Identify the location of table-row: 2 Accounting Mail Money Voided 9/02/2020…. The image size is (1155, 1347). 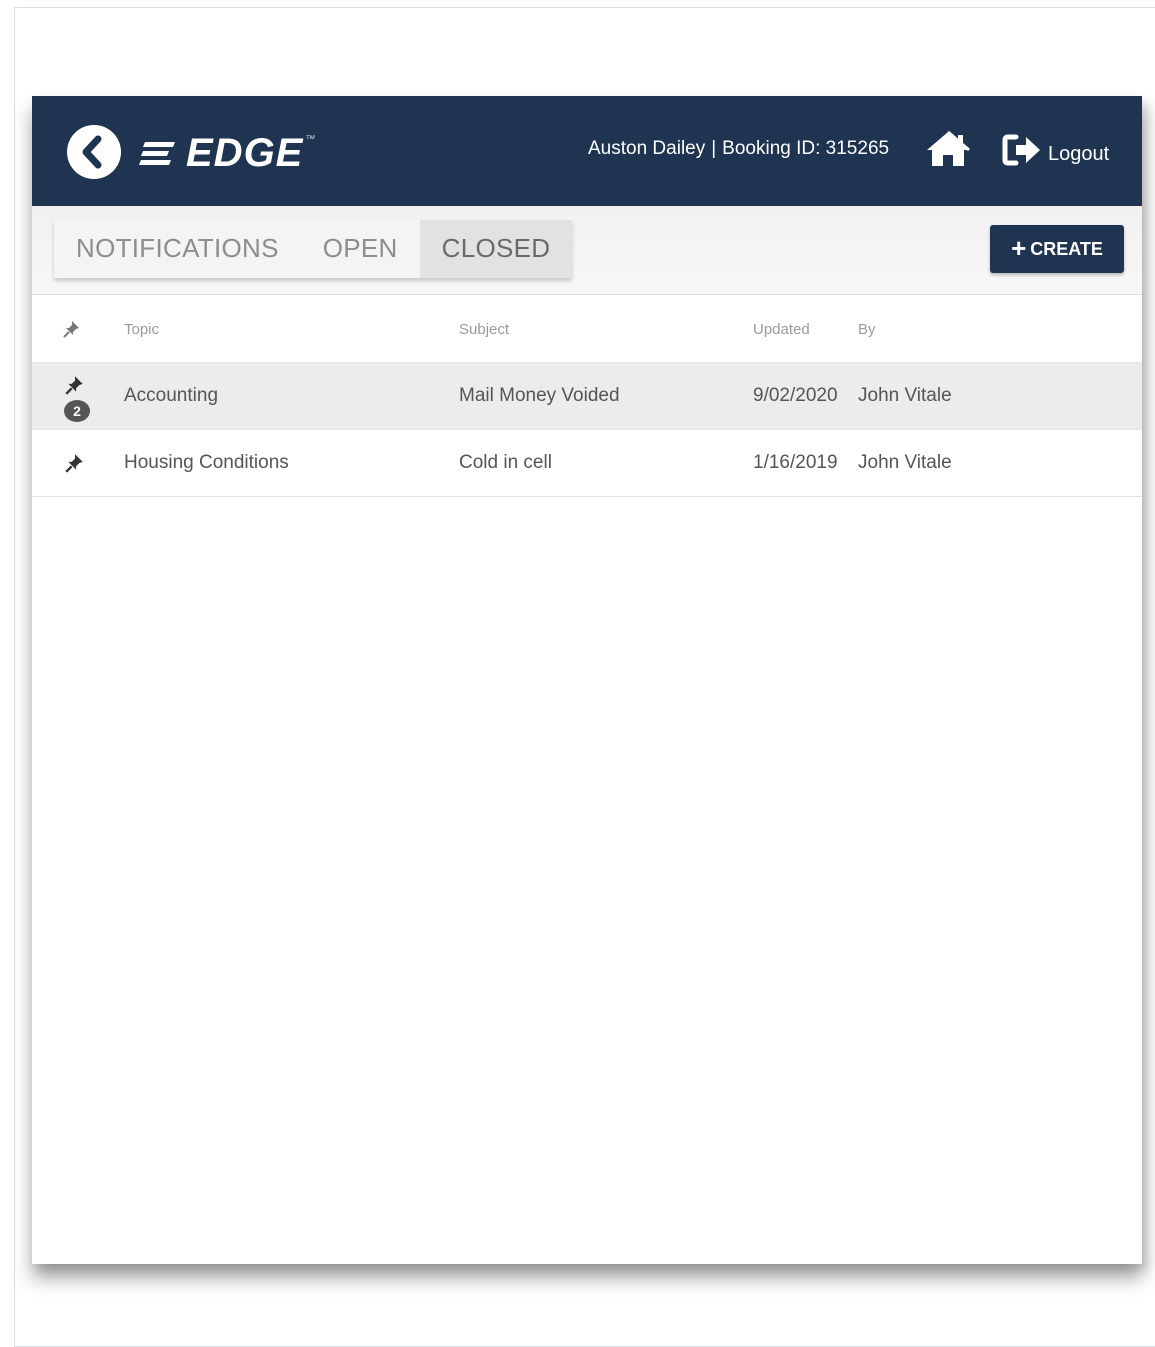
(587, 396).